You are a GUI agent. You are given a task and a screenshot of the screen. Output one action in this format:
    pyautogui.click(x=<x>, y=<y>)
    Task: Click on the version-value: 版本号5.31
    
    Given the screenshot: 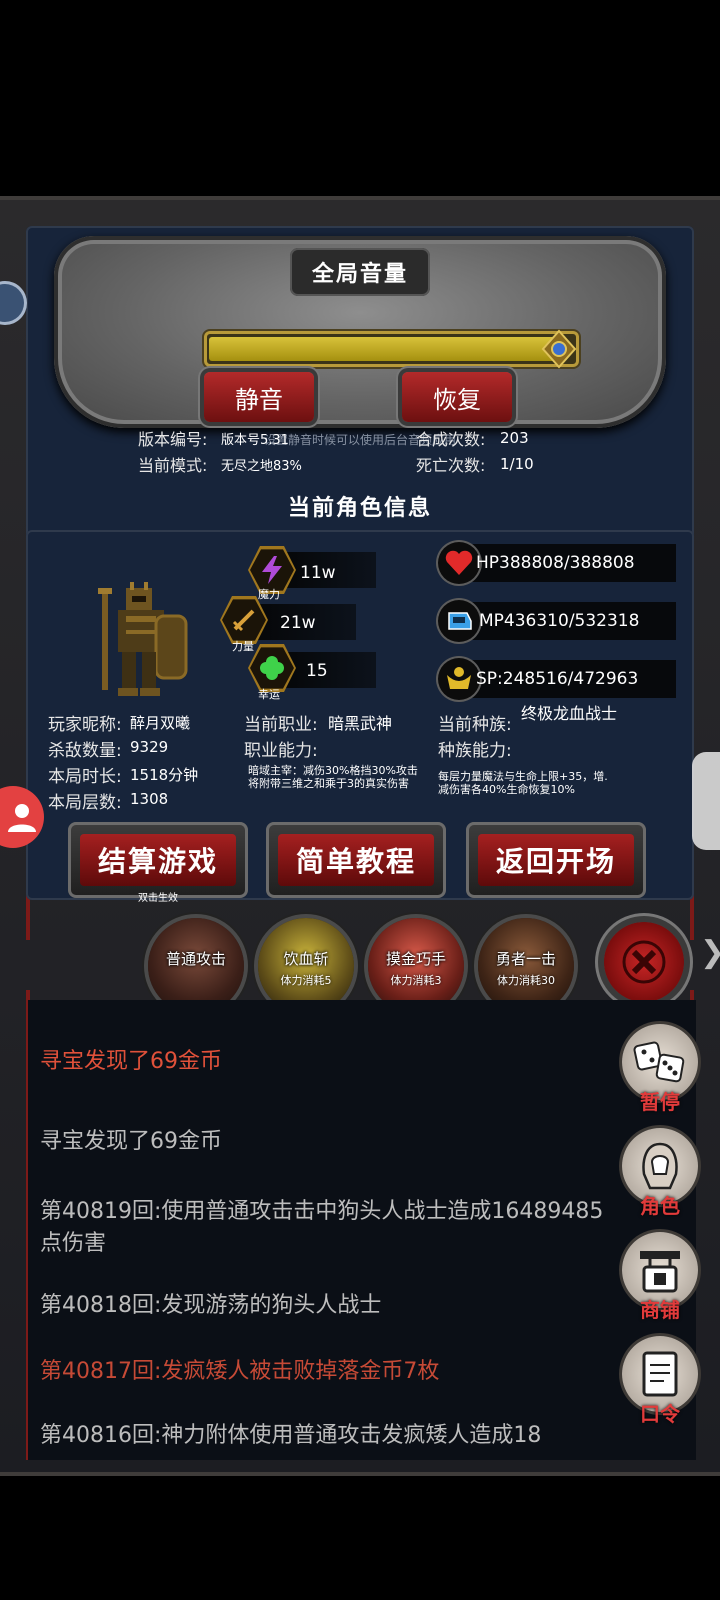 What is the action you would take?
    pyautogui.click(x=255, y=440)
    